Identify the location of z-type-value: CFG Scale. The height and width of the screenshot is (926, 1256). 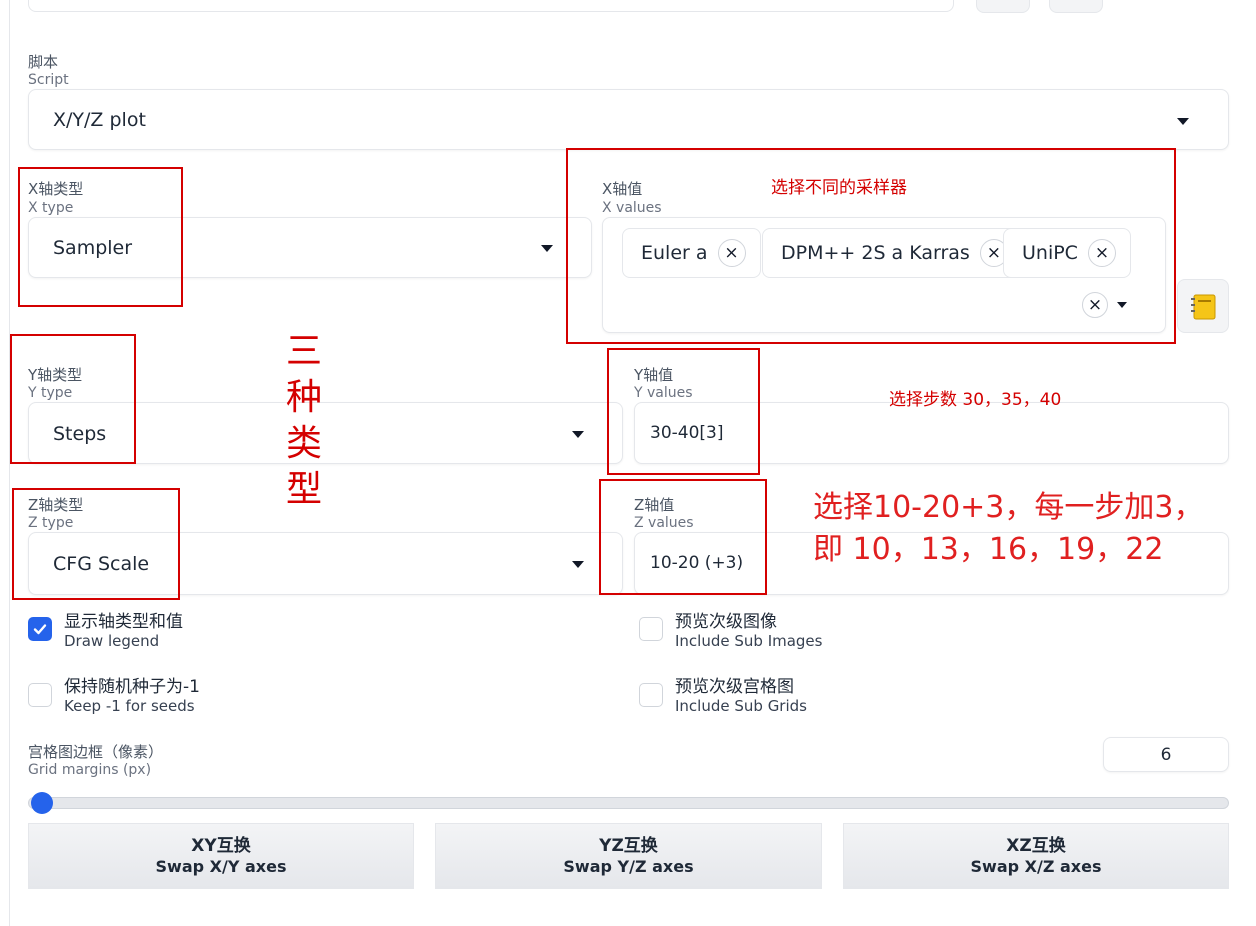
(101, 564).